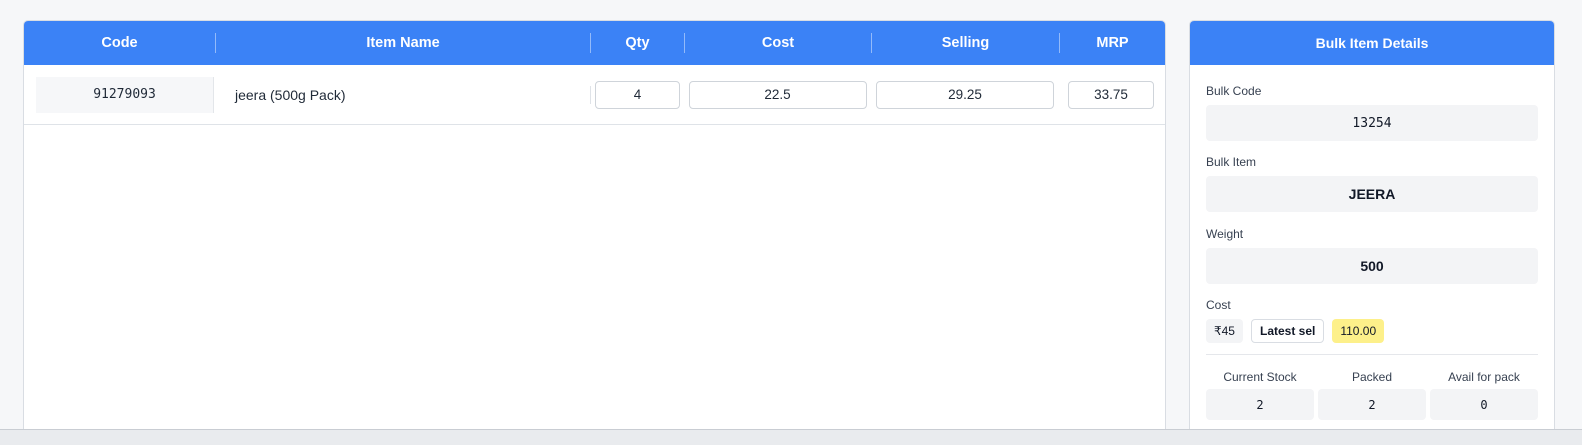  I want to click on selling-cell: 29.25, so click(965, 95).